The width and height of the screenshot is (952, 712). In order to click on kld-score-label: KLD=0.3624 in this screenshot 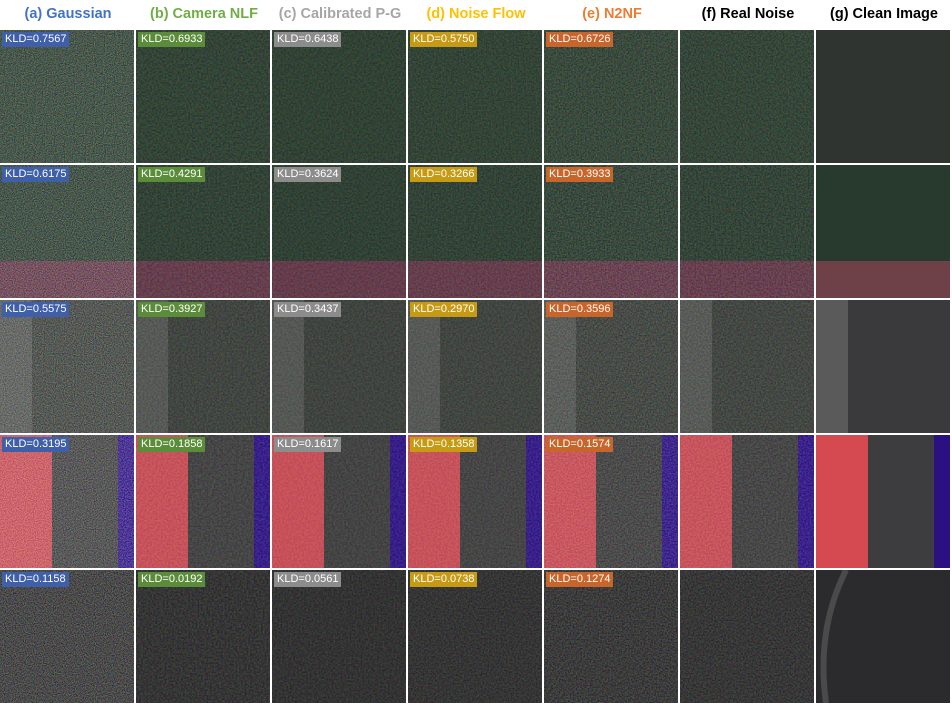, I will do `click(308, 174)`.